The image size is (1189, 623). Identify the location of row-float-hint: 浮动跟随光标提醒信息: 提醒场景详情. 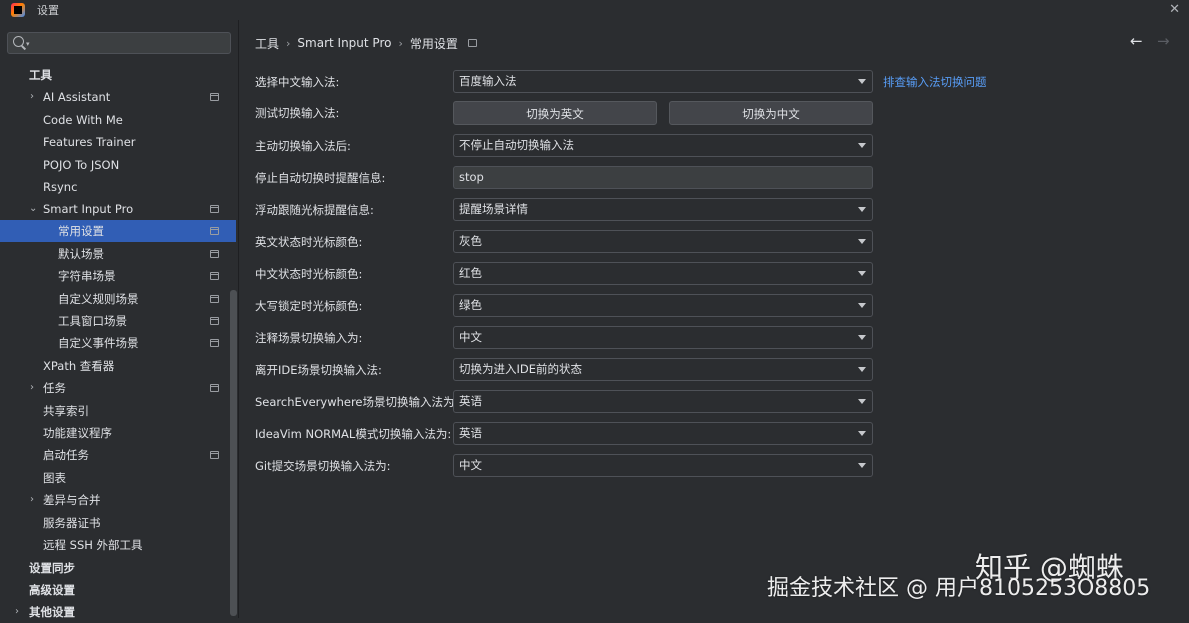
(705, 210).